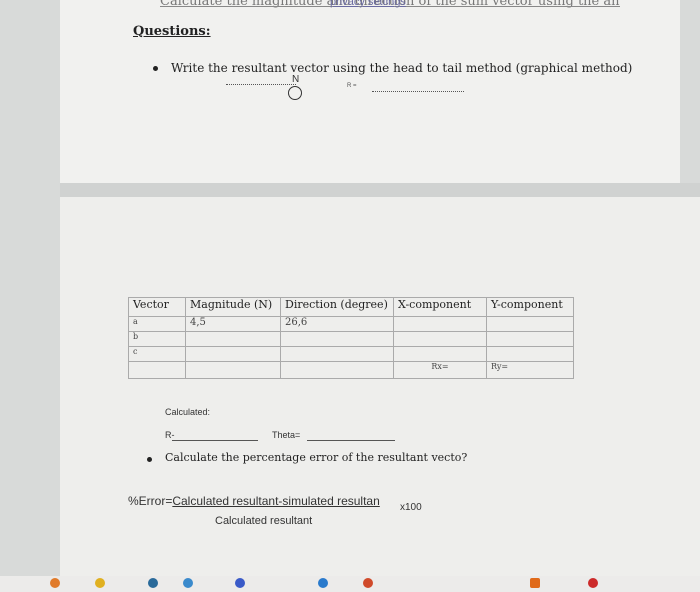 The height and width of the screenshot is (592, 700). What do you see at coordinates (286, 435) in the screenshot?
I see `theta-label: Theta=` at bounding box center [286, 435].